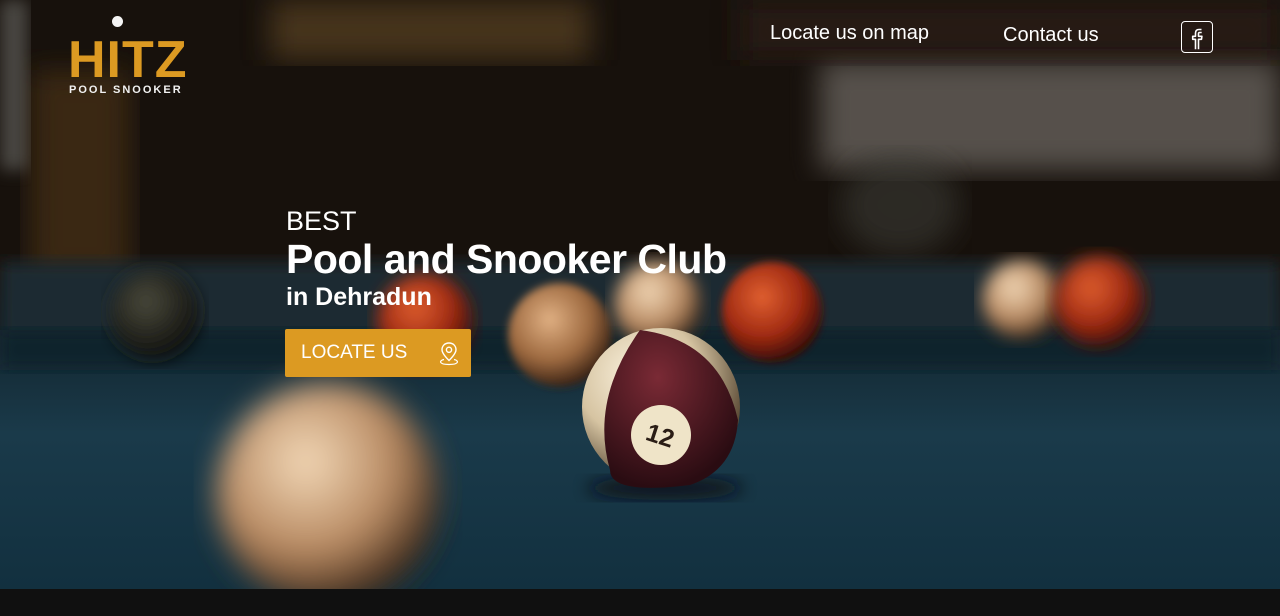  What do you see at coordinates (449, 354) in the screenshot?
I see `map-pin-icon` at bounding box center [449, 354].